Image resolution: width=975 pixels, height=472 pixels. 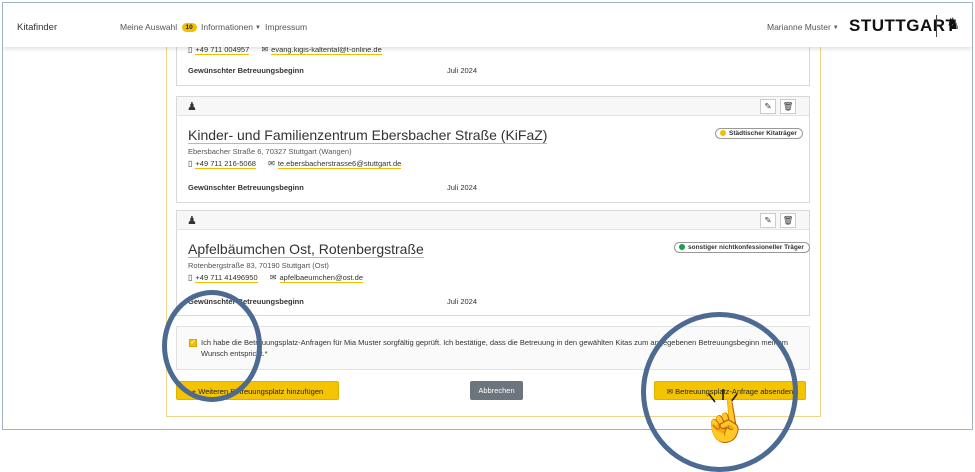 What do you see at coordinates (936, 26) in the screenshot?
I see `logo-divider` at bounding box center [936, 26].